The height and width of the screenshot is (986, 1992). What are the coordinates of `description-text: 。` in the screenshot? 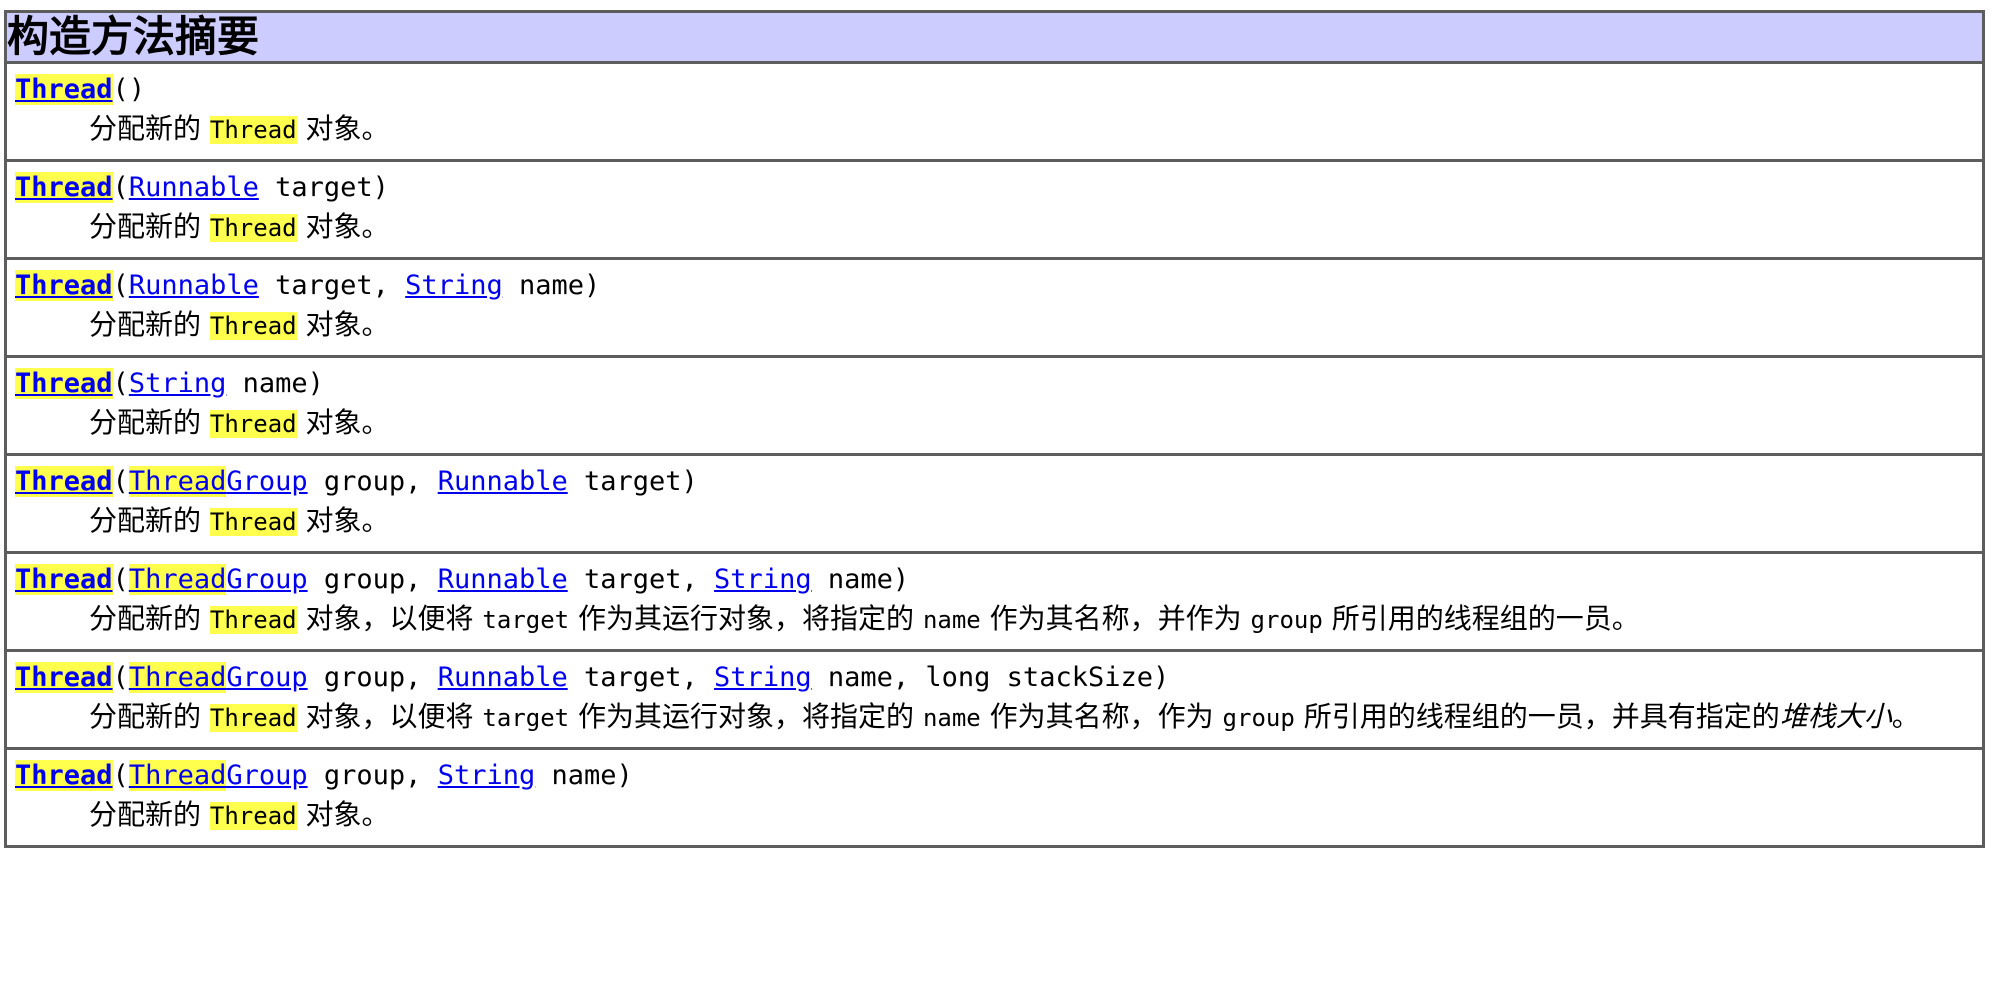 It's located at (1905, 716).